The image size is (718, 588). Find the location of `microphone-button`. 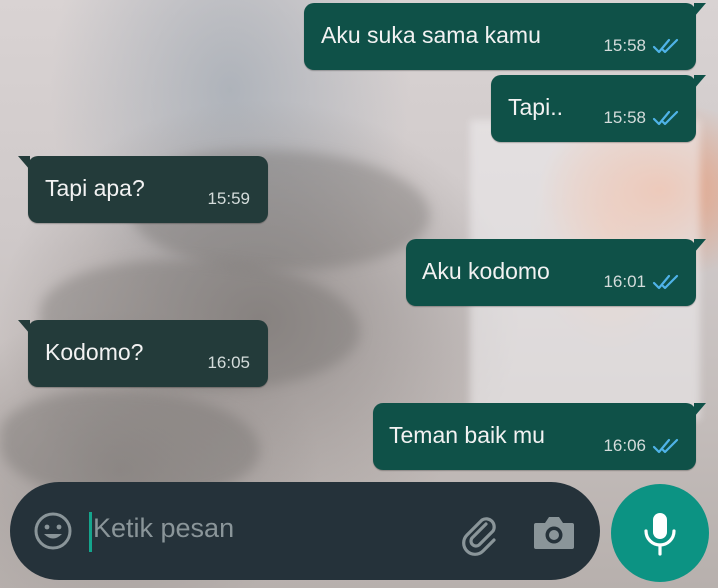

microphone-button is located at coordinates (660, 533).